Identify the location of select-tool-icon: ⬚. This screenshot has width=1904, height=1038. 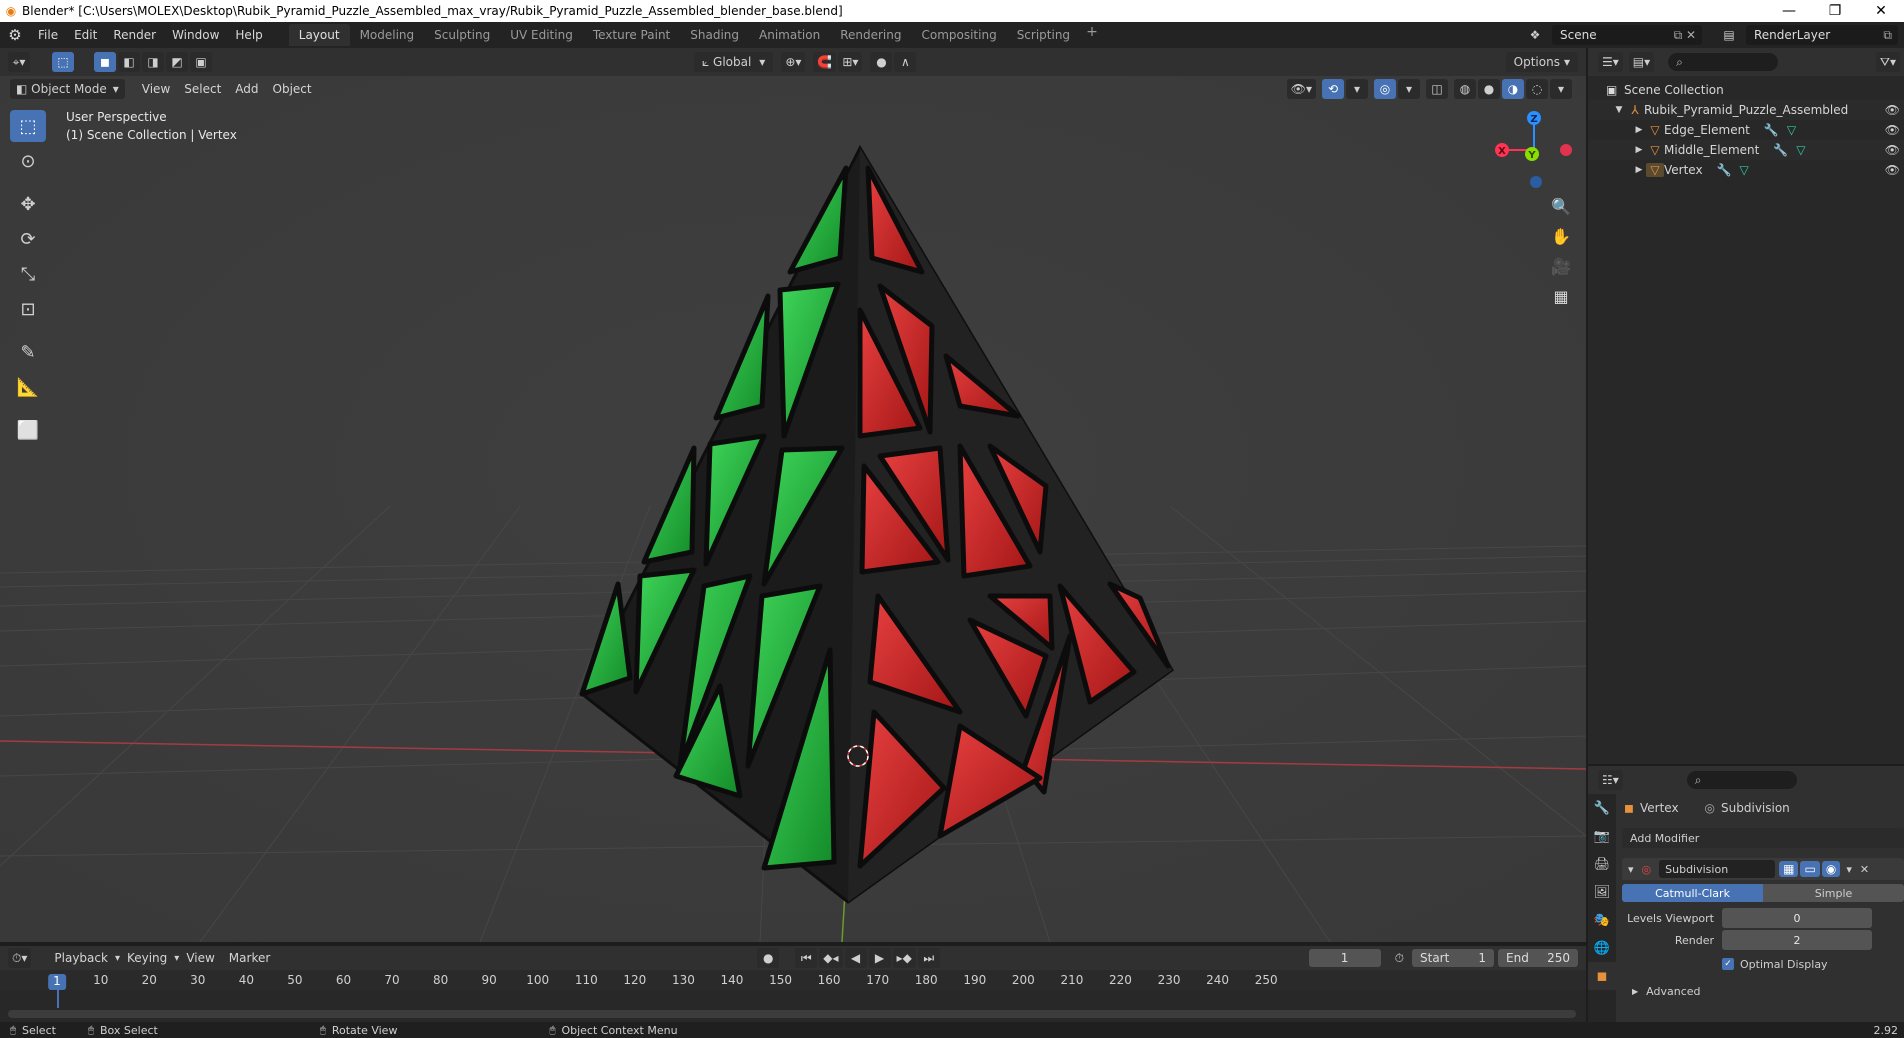
(63, 62).